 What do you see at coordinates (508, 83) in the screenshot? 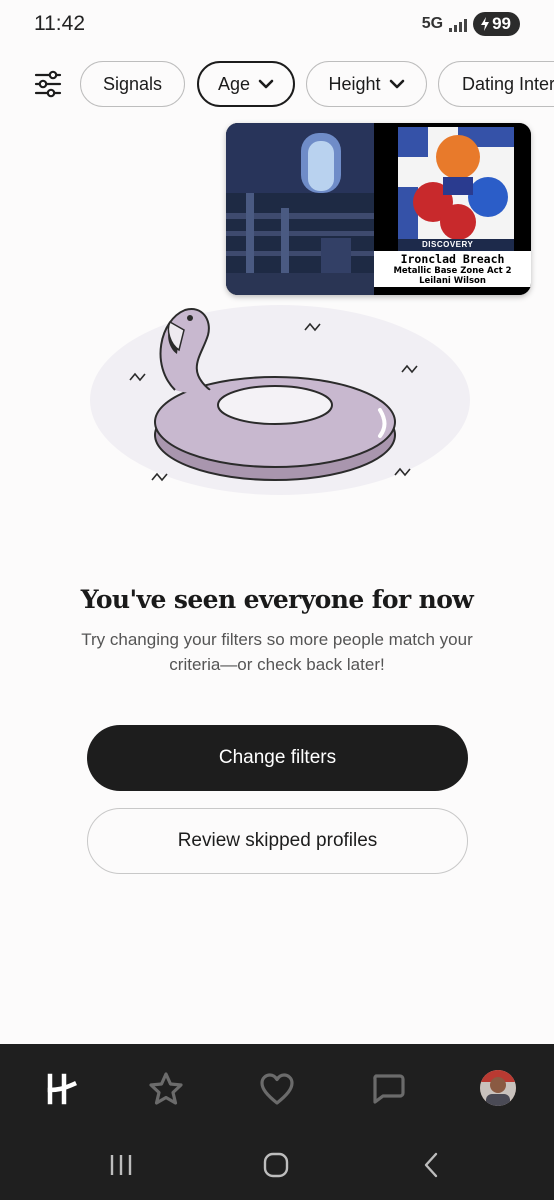
I see `chip-label: Dating Inter` at bounding box center [508, 83].